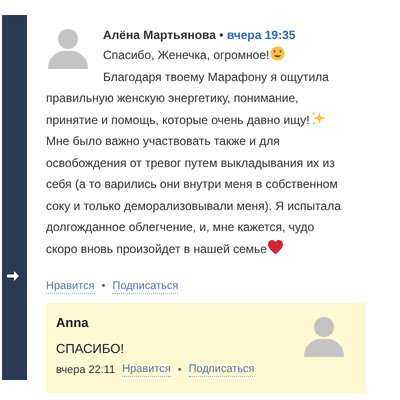  I want to click on comment-text: скоро вновь произойдет в нашей семье, so click(156, 249).